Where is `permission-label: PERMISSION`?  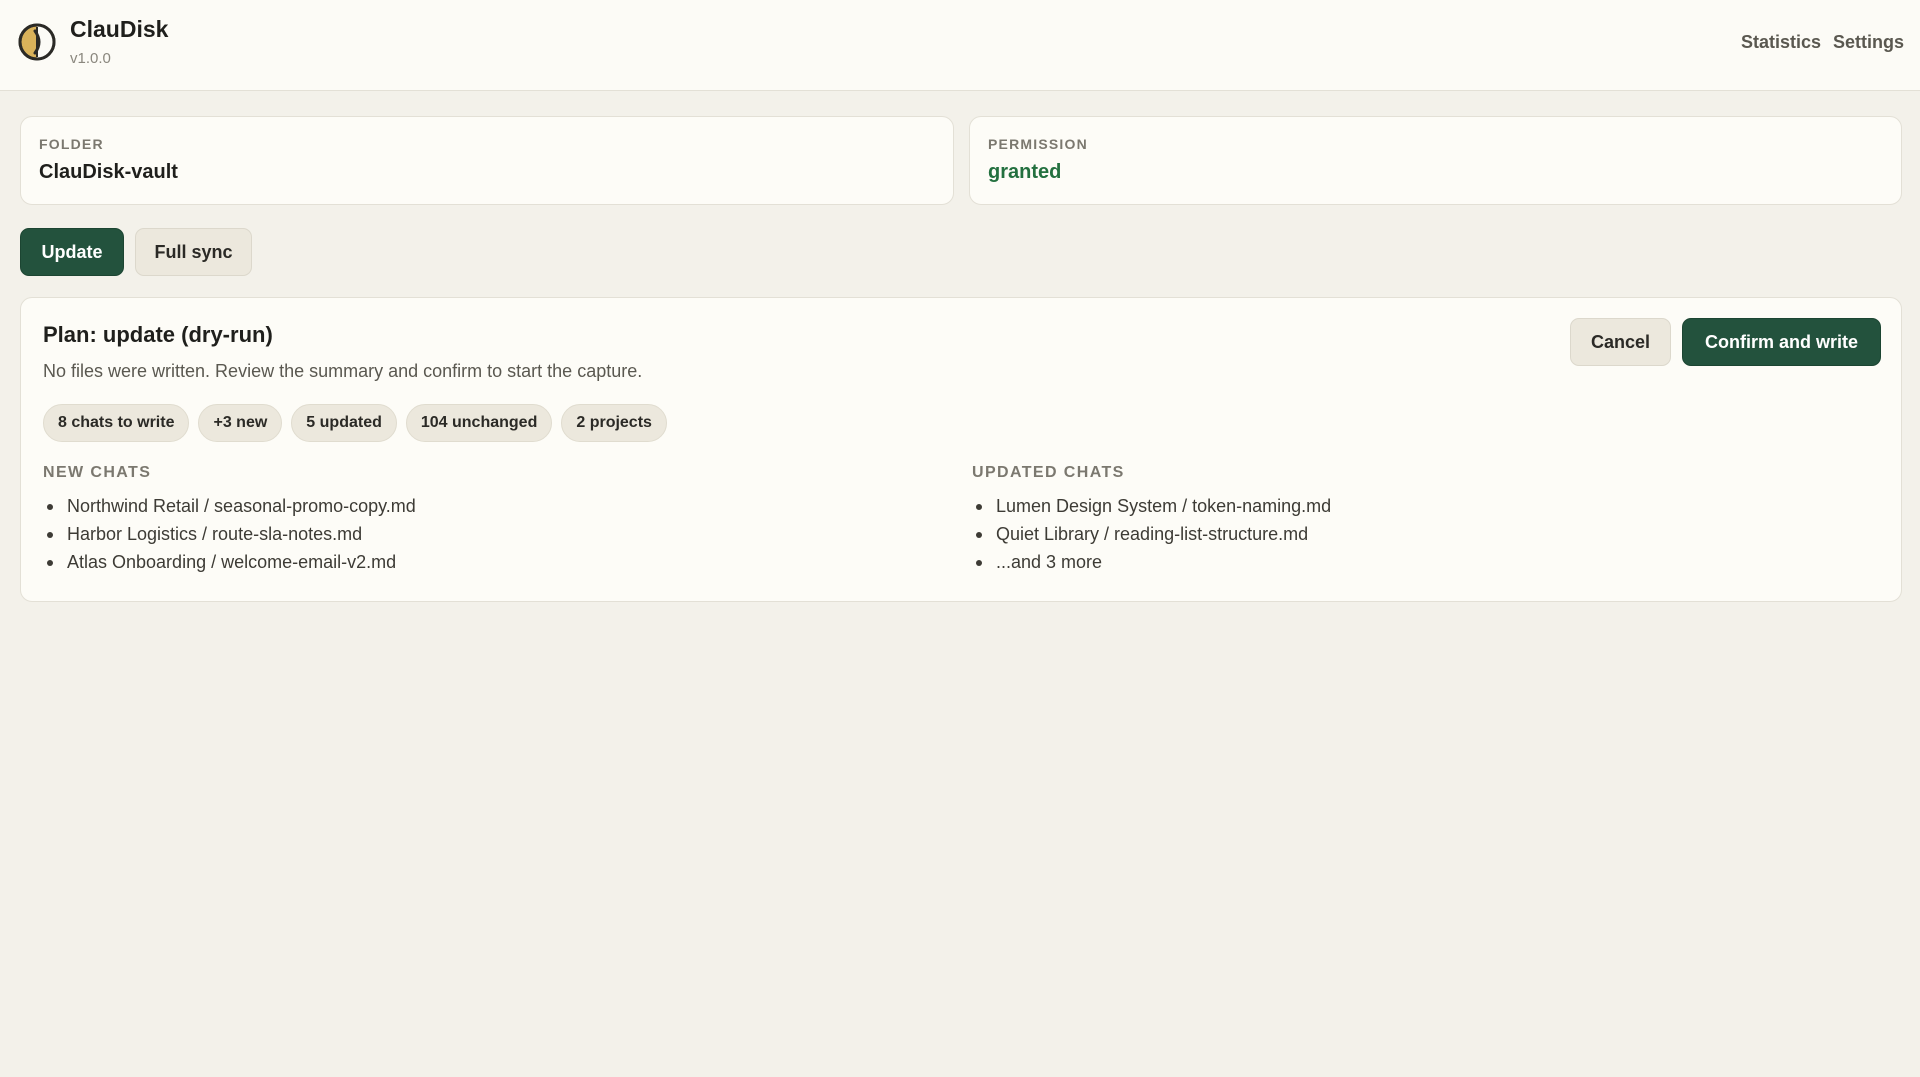 permission-label: PERMISSION is located at coordinates (1038, 144).